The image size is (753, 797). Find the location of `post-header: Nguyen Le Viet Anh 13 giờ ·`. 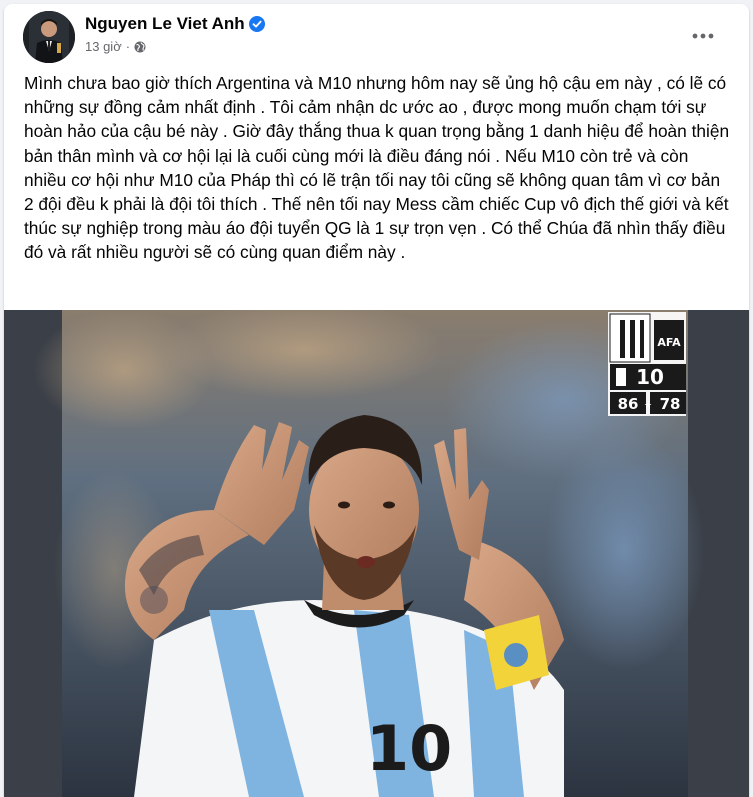

post-header: Nguyen Le Viet Anh 13 giờ · is located at coordinates (376, 34).